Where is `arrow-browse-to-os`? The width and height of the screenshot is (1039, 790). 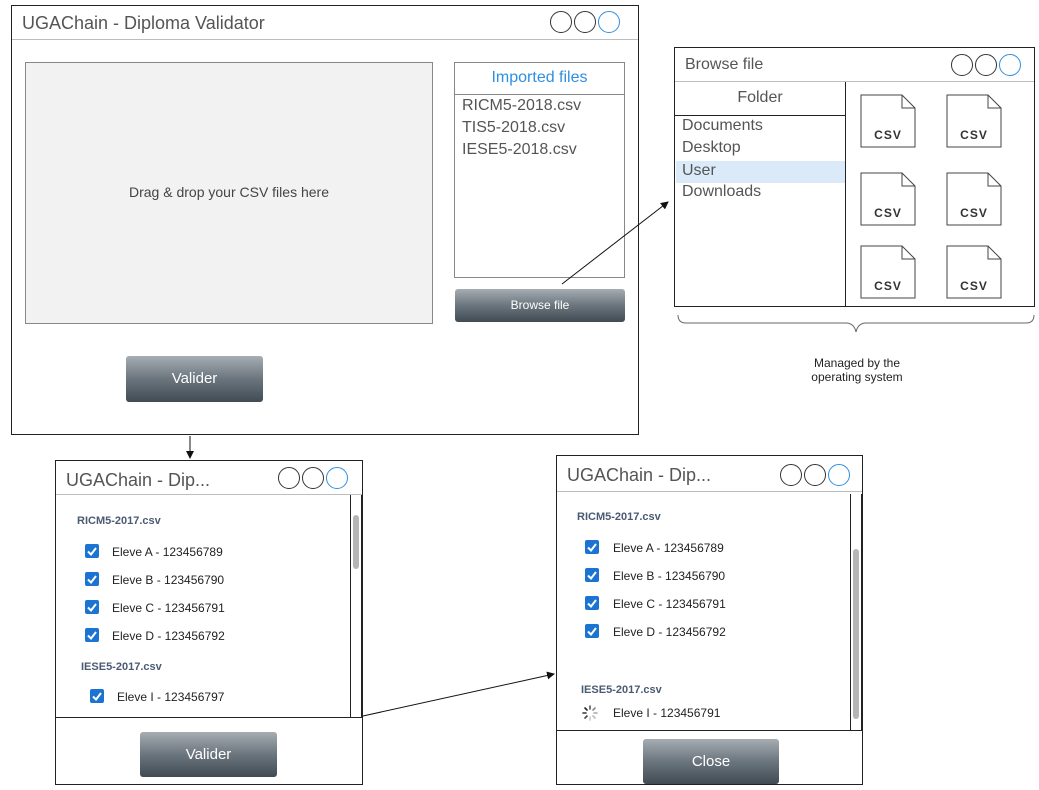
arrow-browse-to-os is located at coordinates (615, 243).